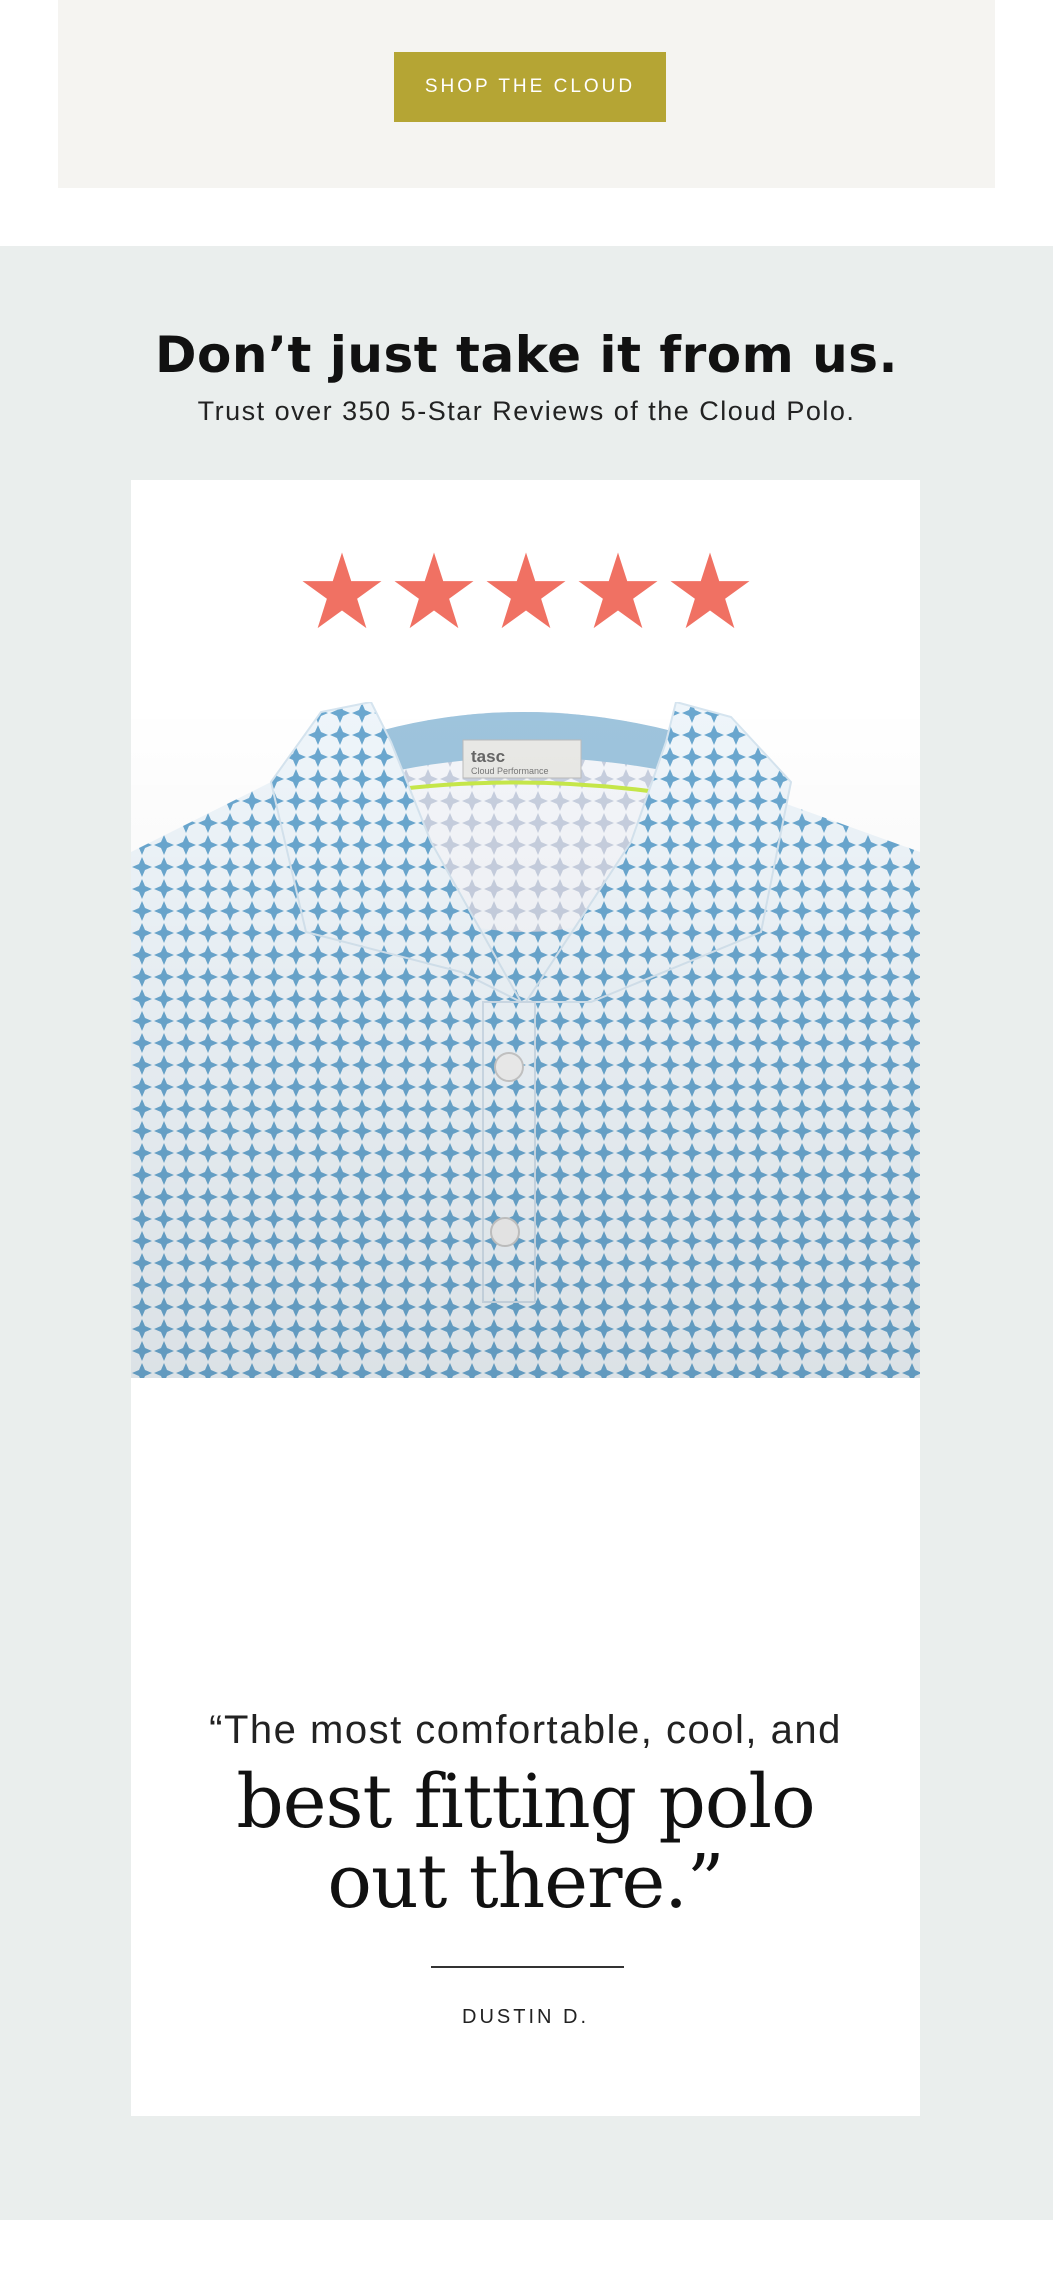 This screenshot has width=1053, height=2278. I want to click on star-rating, so click(525, 592).